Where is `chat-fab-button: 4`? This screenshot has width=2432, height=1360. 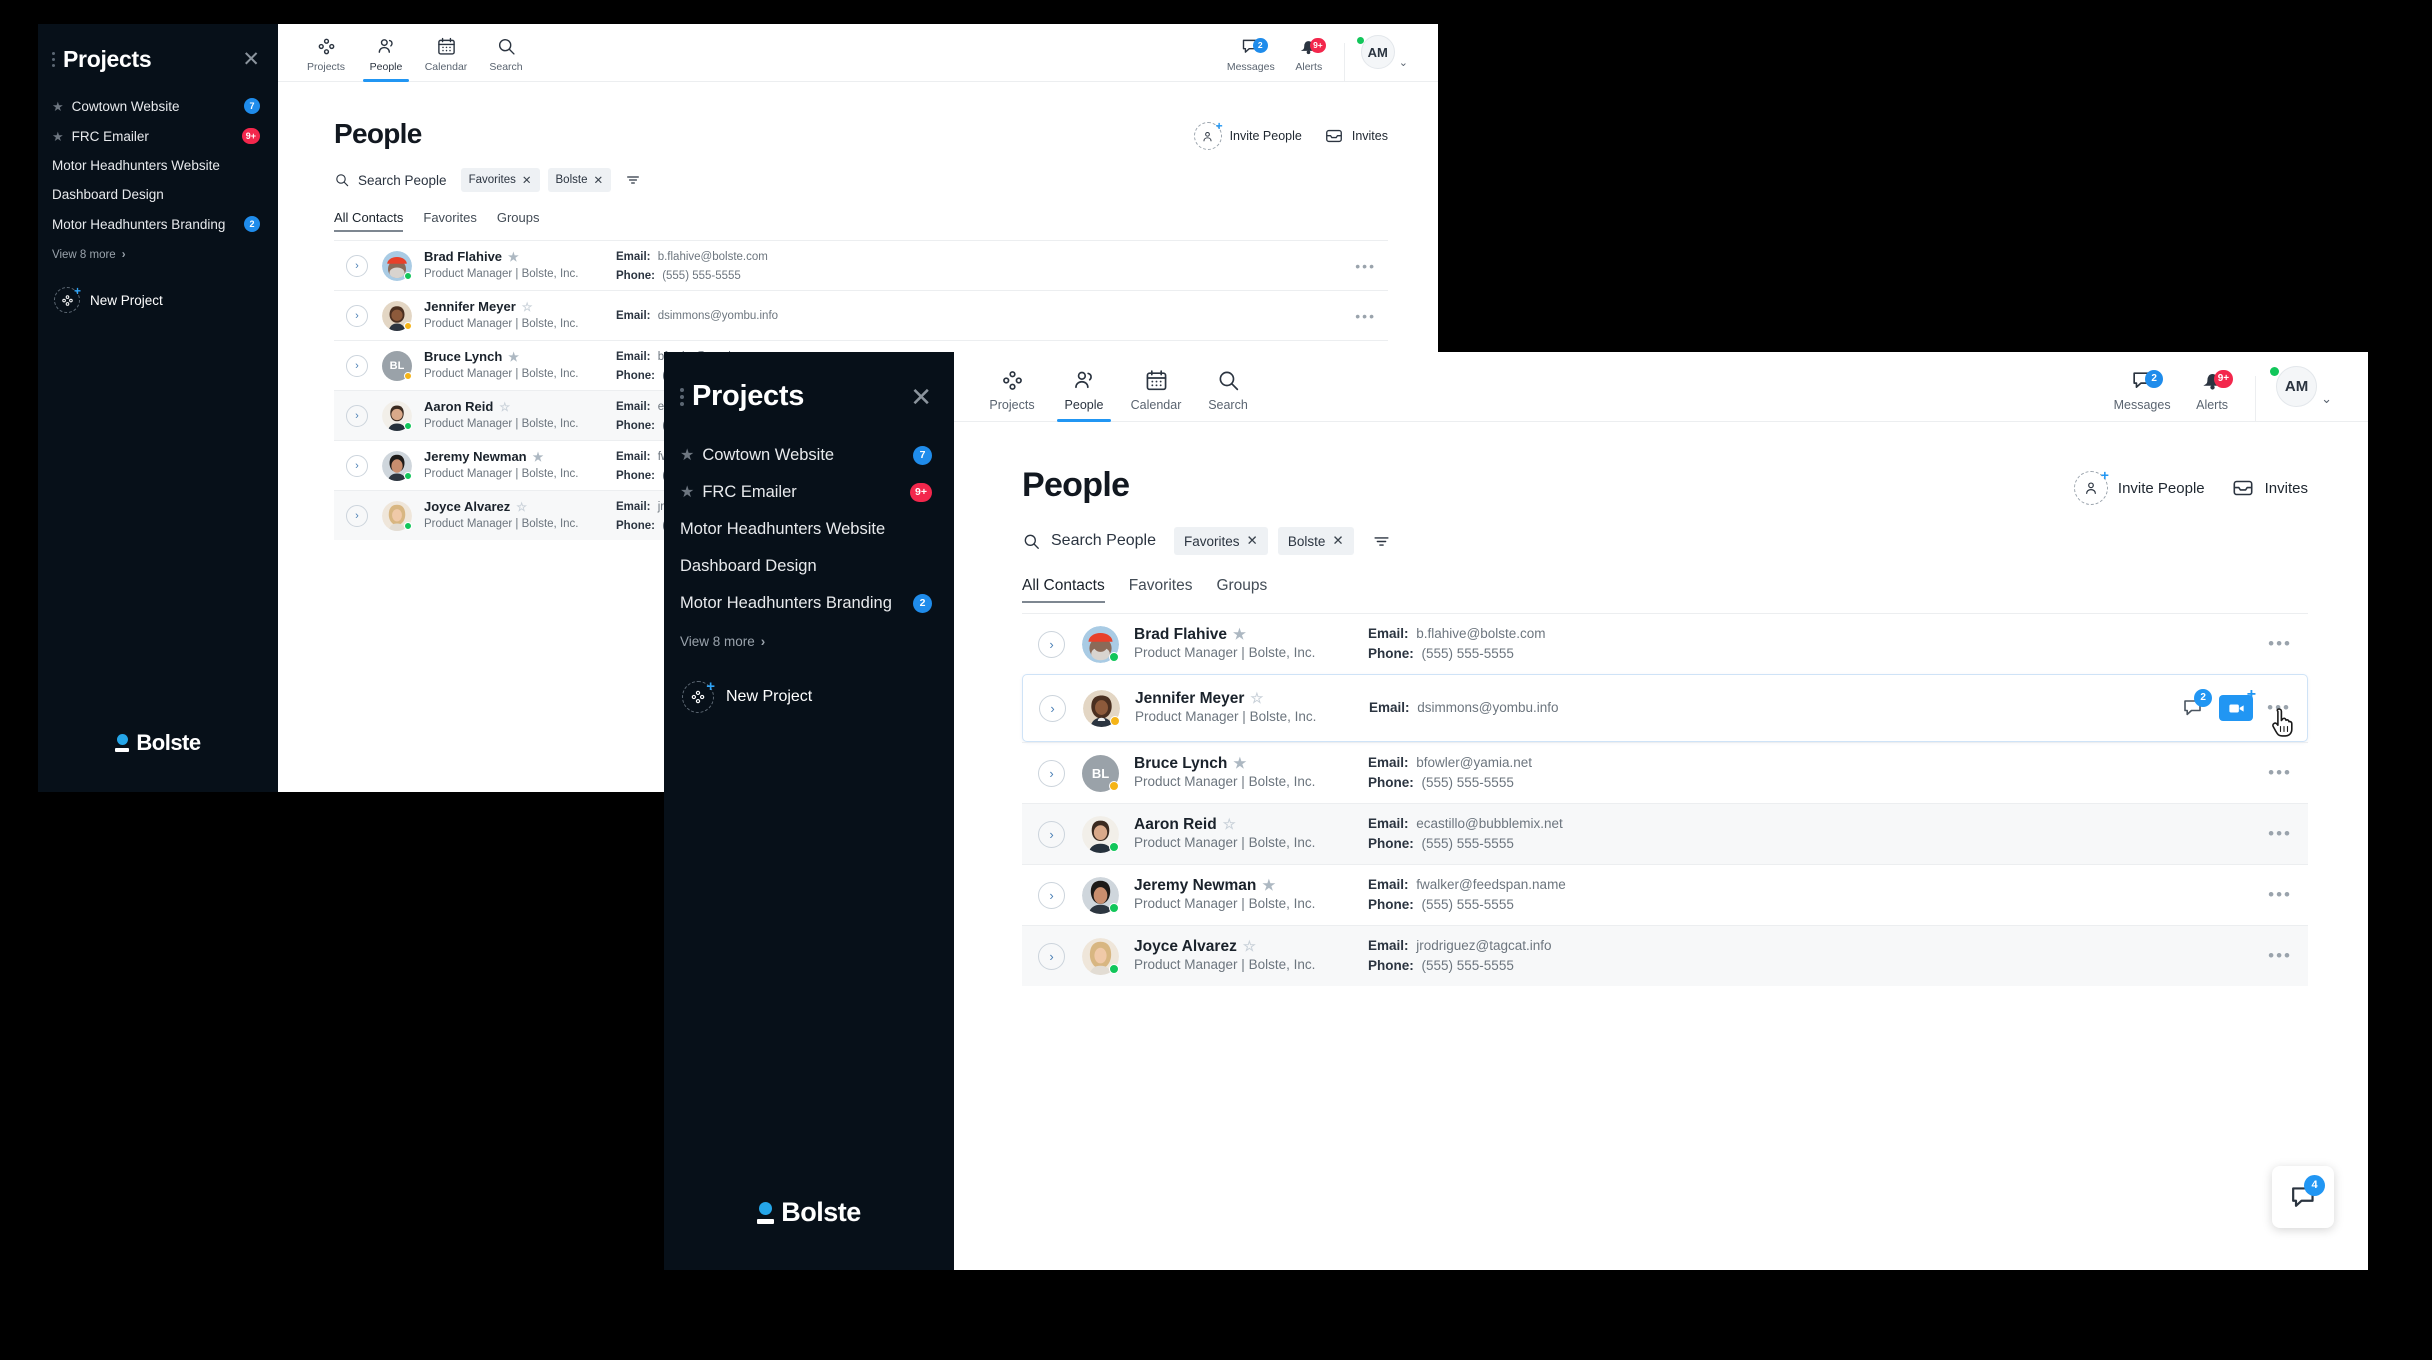 chat-fab-button: 4 is located at coordinates (2303, 1197).